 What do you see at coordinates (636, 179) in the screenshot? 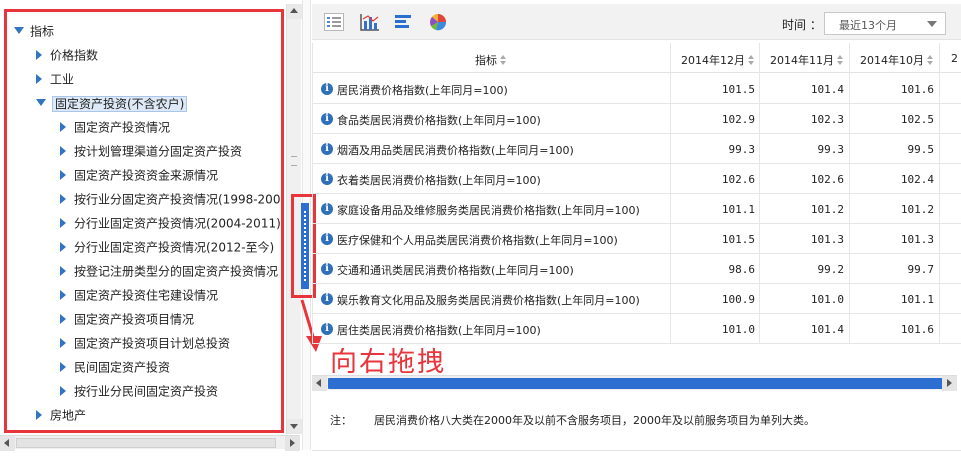
I see `table-row: i 衣着类居民消费价格指数(上年同月=100) 102.6 102.6 102.4` at bounding box center [636, 179].